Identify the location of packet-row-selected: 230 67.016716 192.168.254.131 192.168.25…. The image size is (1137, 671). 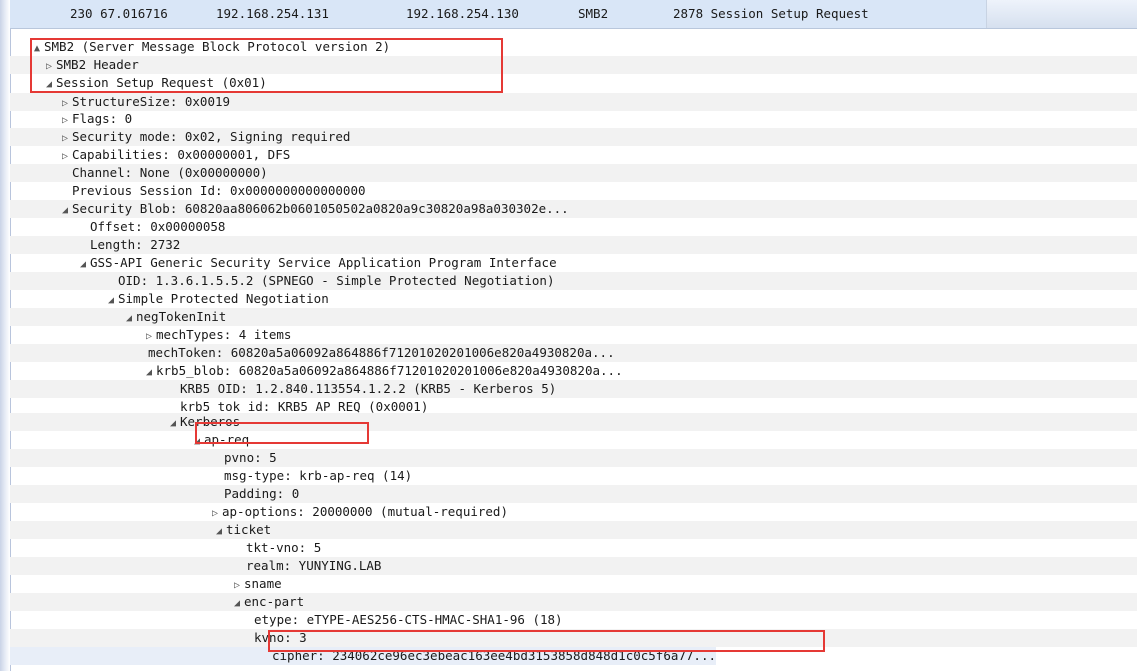
(573, 15).